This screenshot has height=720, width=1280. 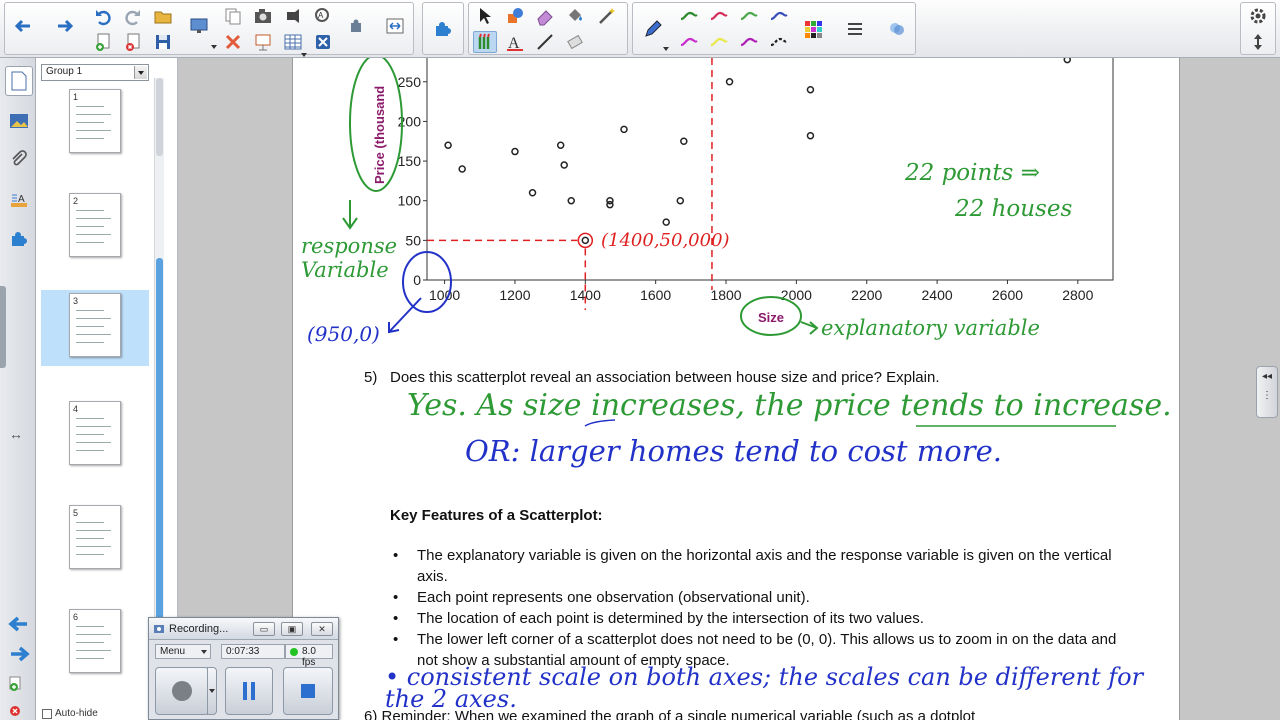 I want to click on back-arrow-button, so click(x=19, y=626).